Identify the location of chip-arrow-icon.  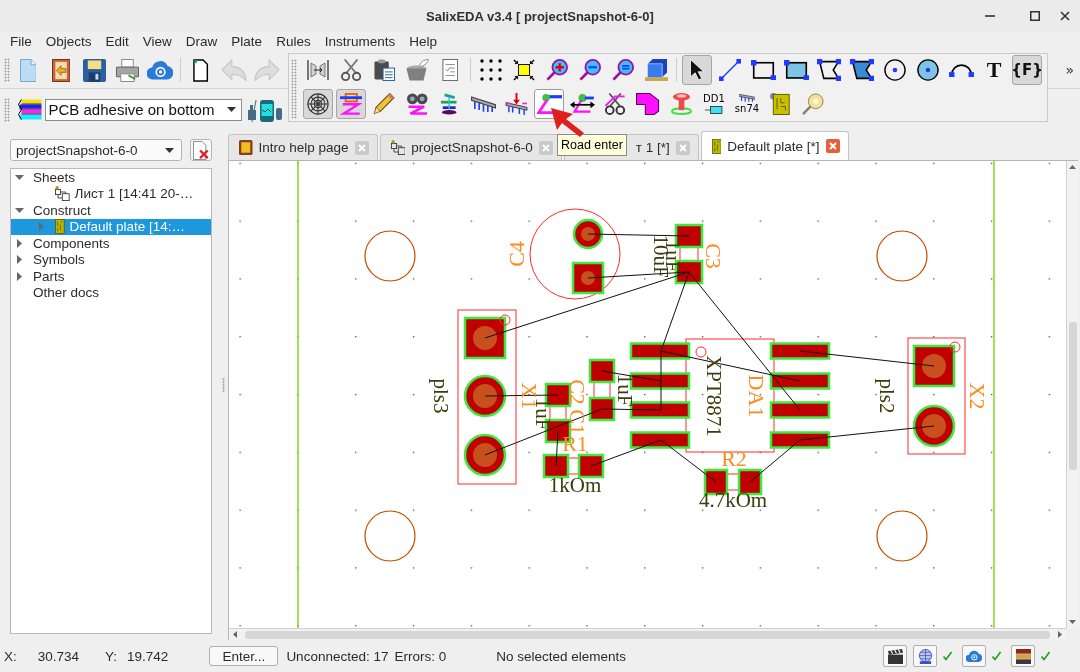
(516, 104).